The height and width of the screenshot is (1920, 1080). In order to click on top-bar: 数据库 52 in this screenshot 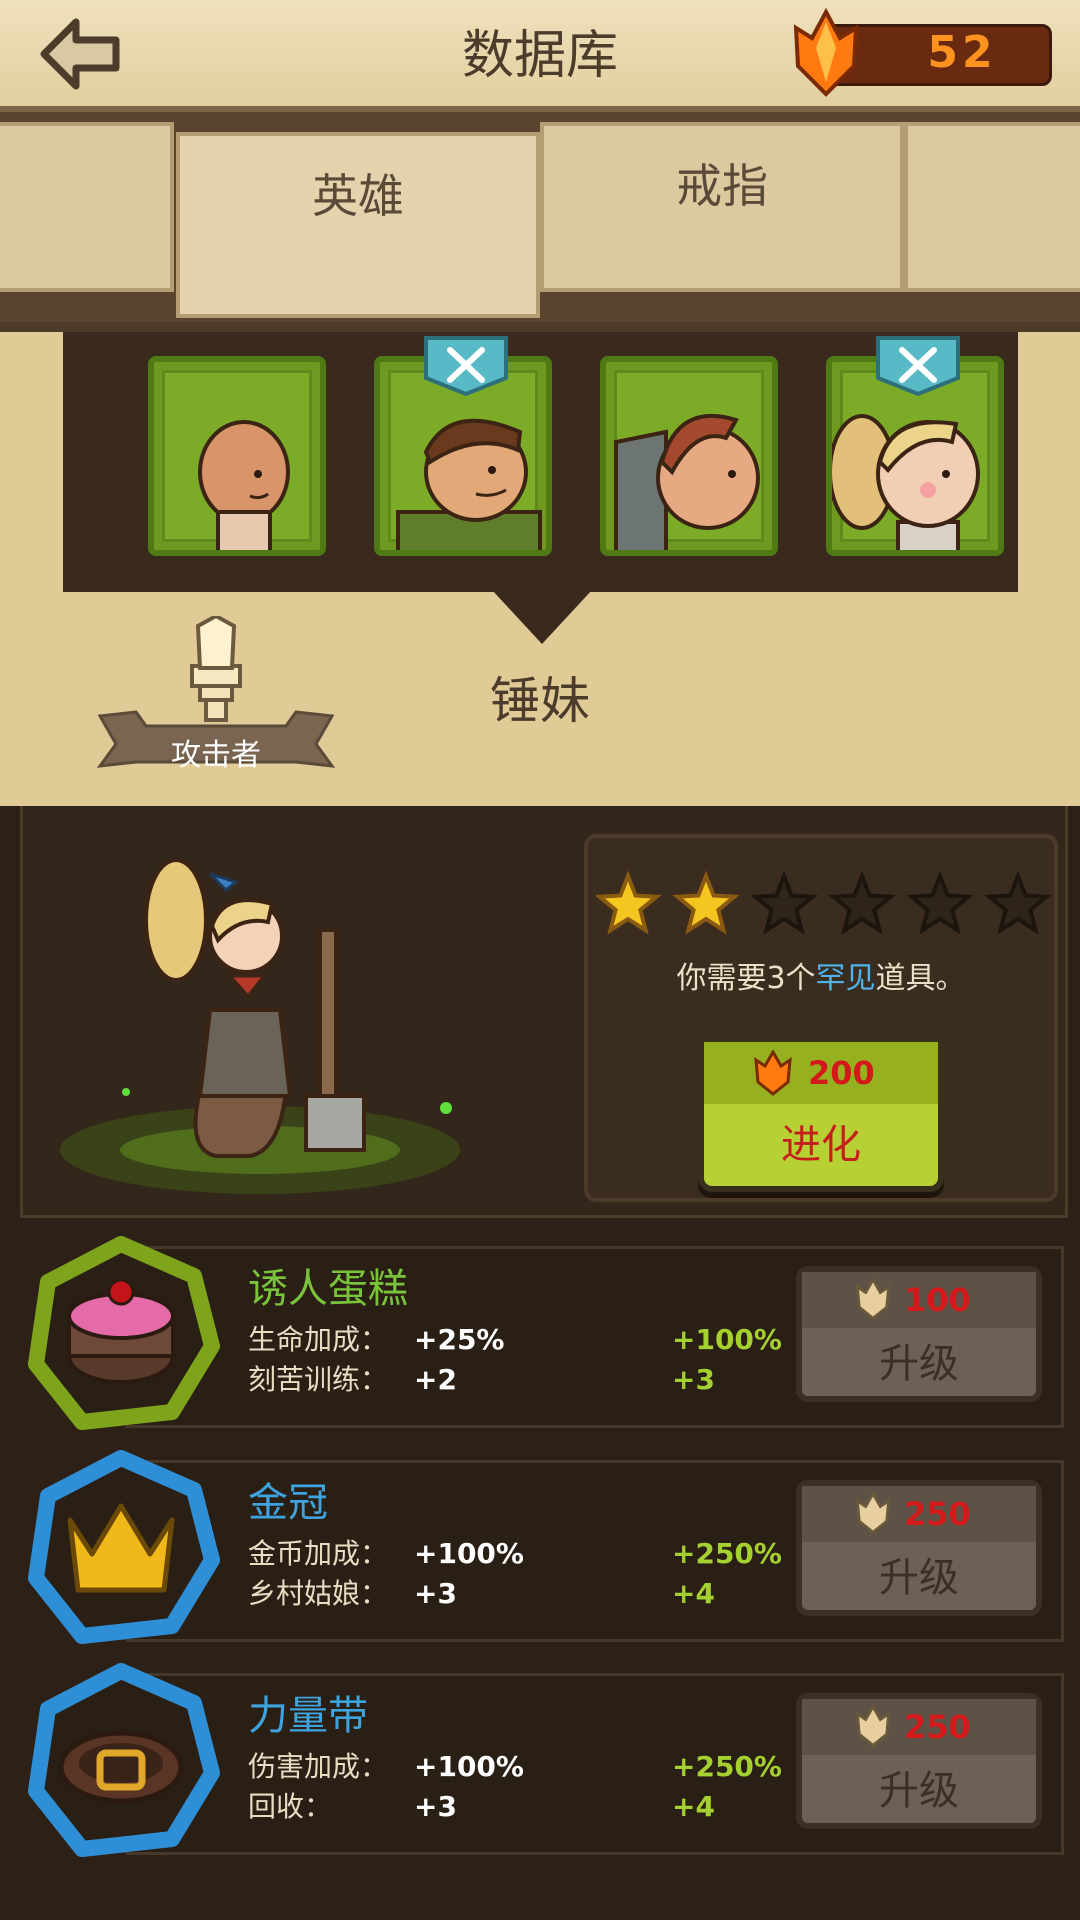, I will do `click(540, 56)`.